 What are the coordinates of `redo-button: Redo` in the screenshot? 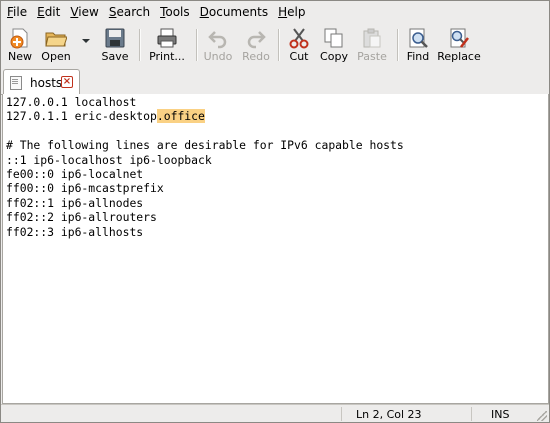 It's located at (256, 45).